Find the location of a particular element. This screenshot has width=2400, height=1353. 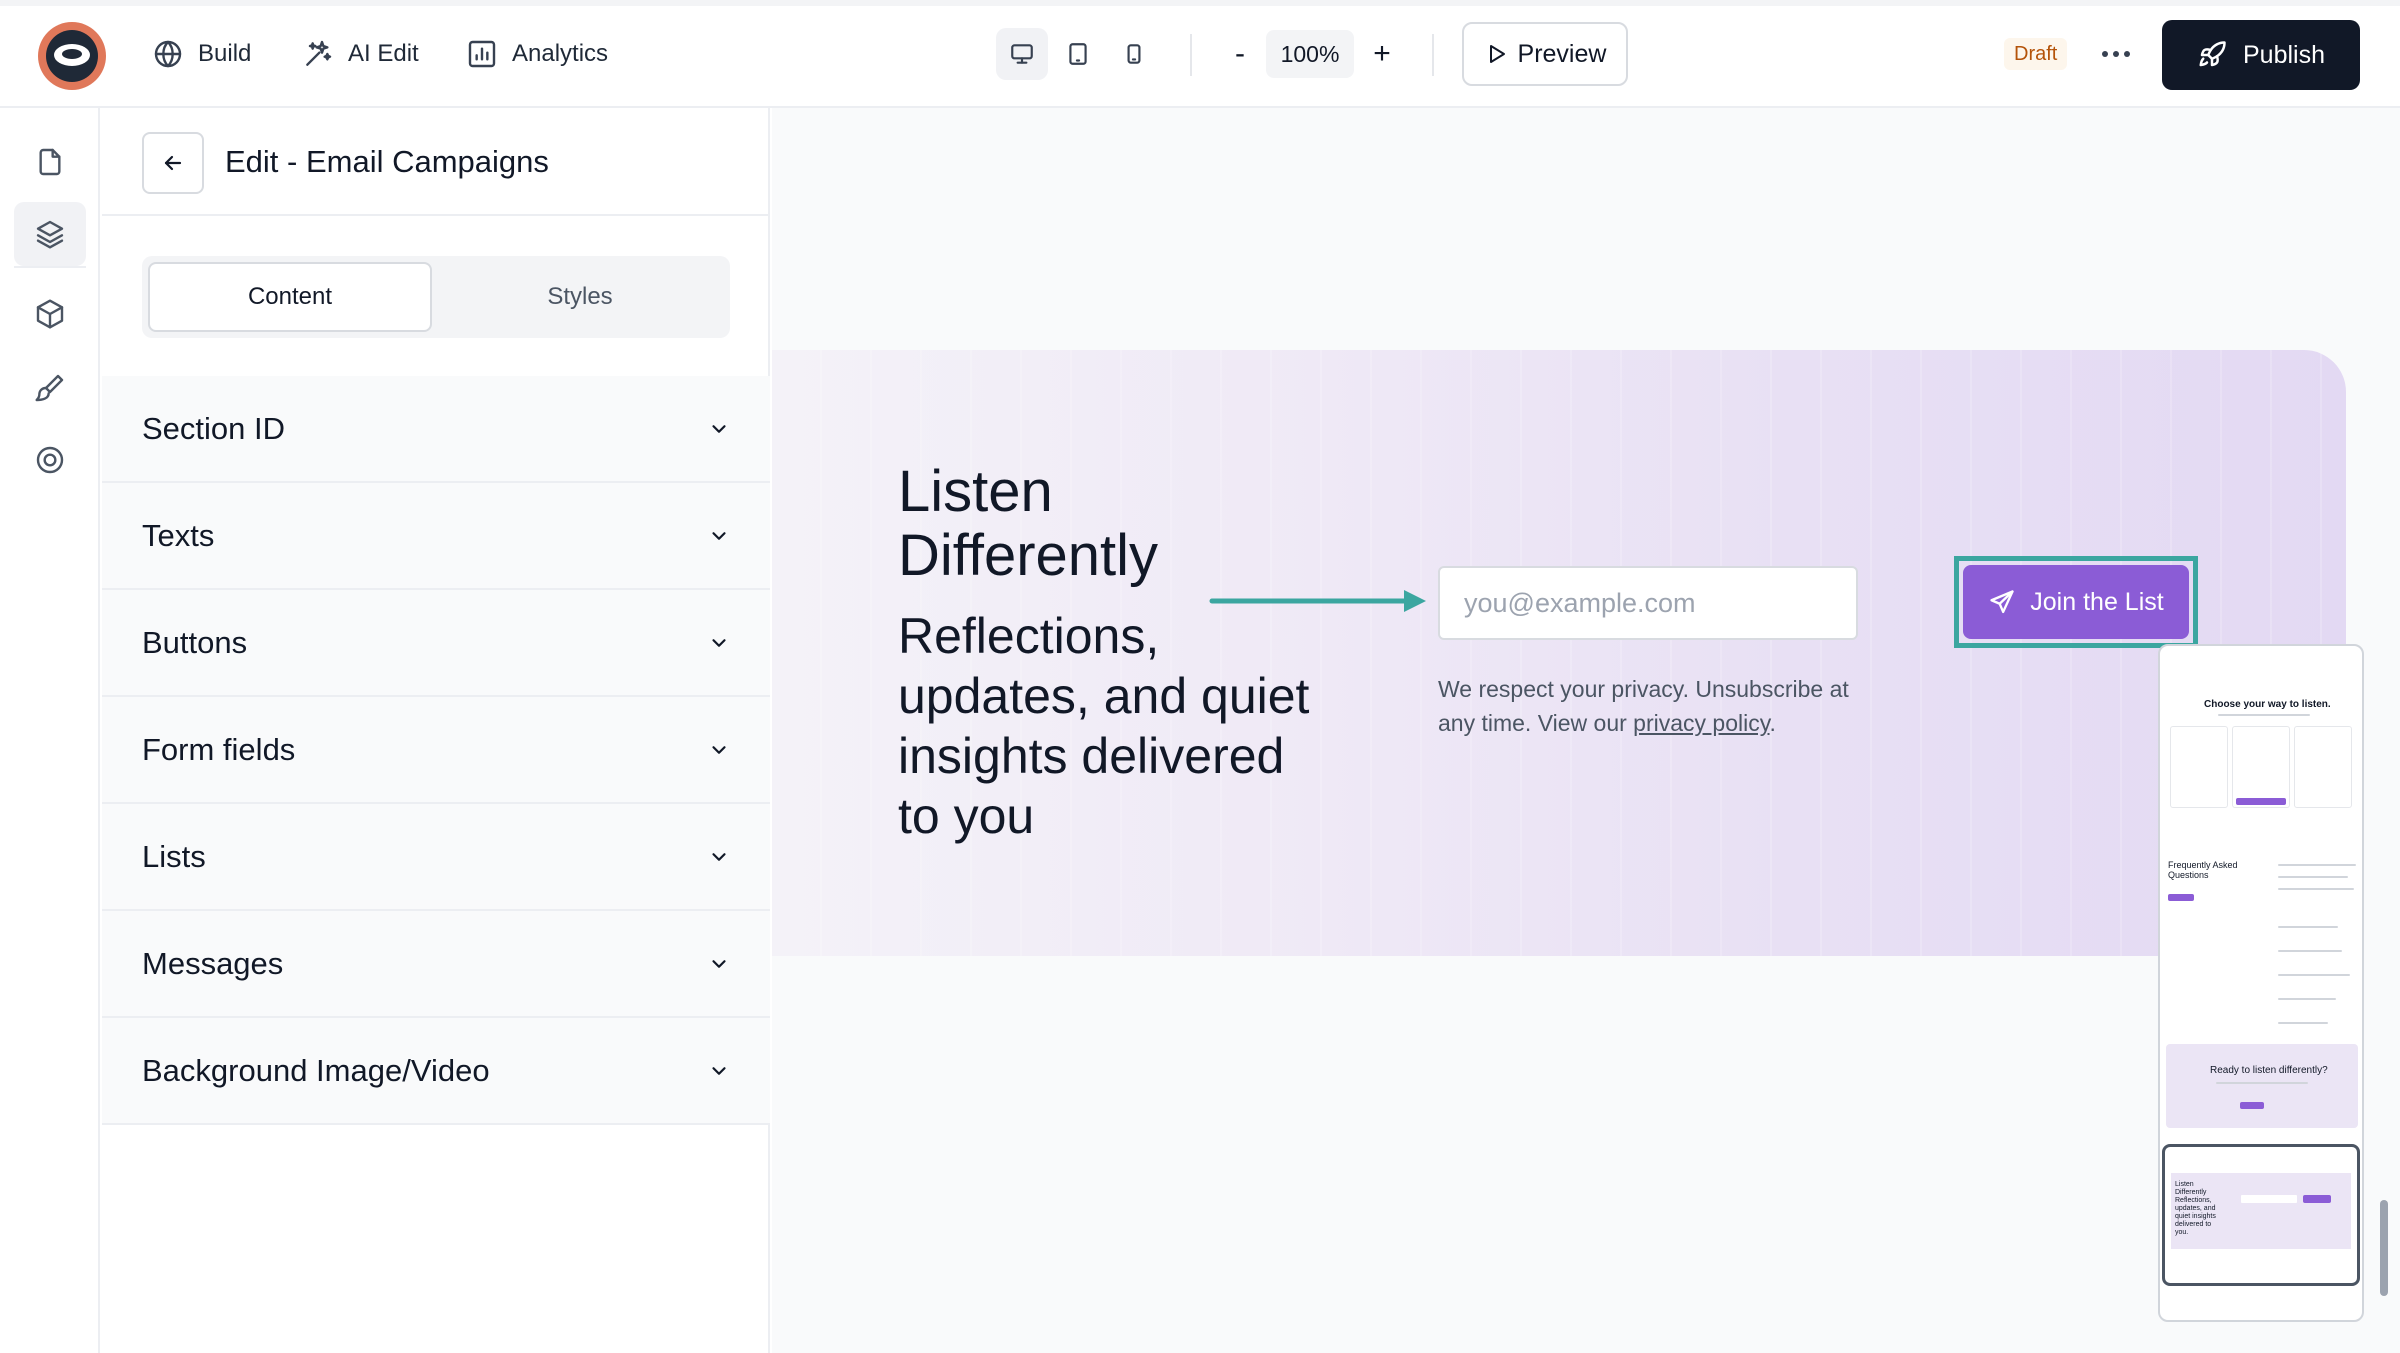

accordion-label: Lists is located at coordinates (174, 856).